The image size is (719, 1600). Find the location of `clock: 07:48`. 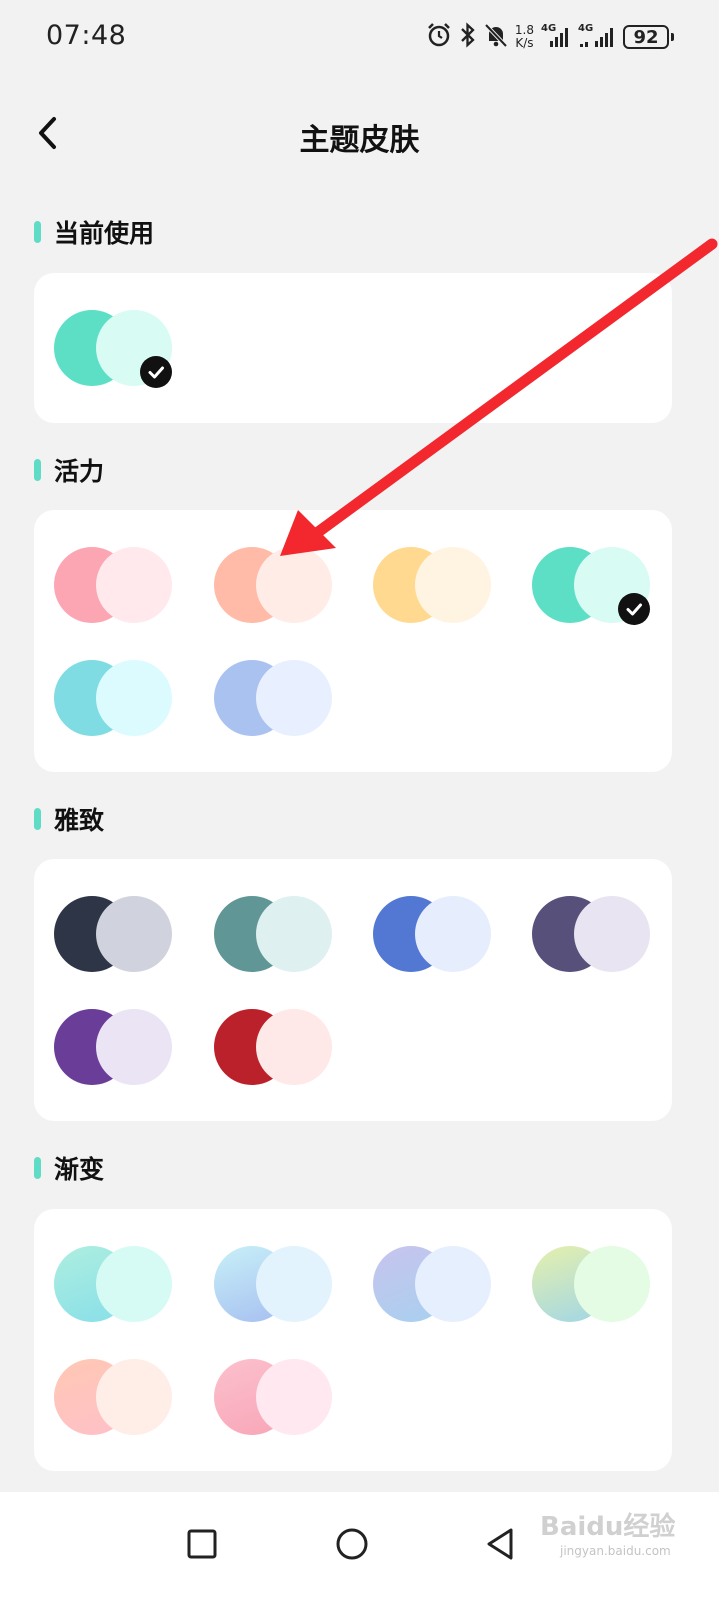

clock: 07:48 is located at coordinates (86, 35).